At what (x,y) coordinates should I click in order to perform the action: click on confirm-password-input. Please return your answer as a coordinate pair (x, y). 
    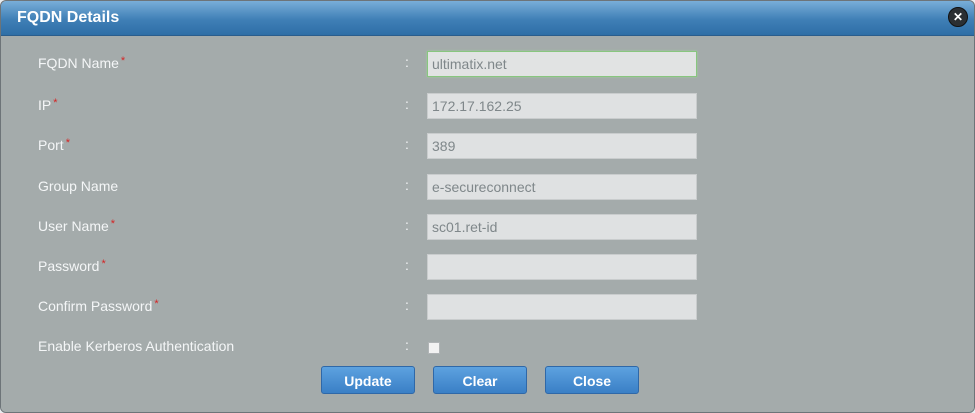
    Looking at the image, I should click on (562, 307).